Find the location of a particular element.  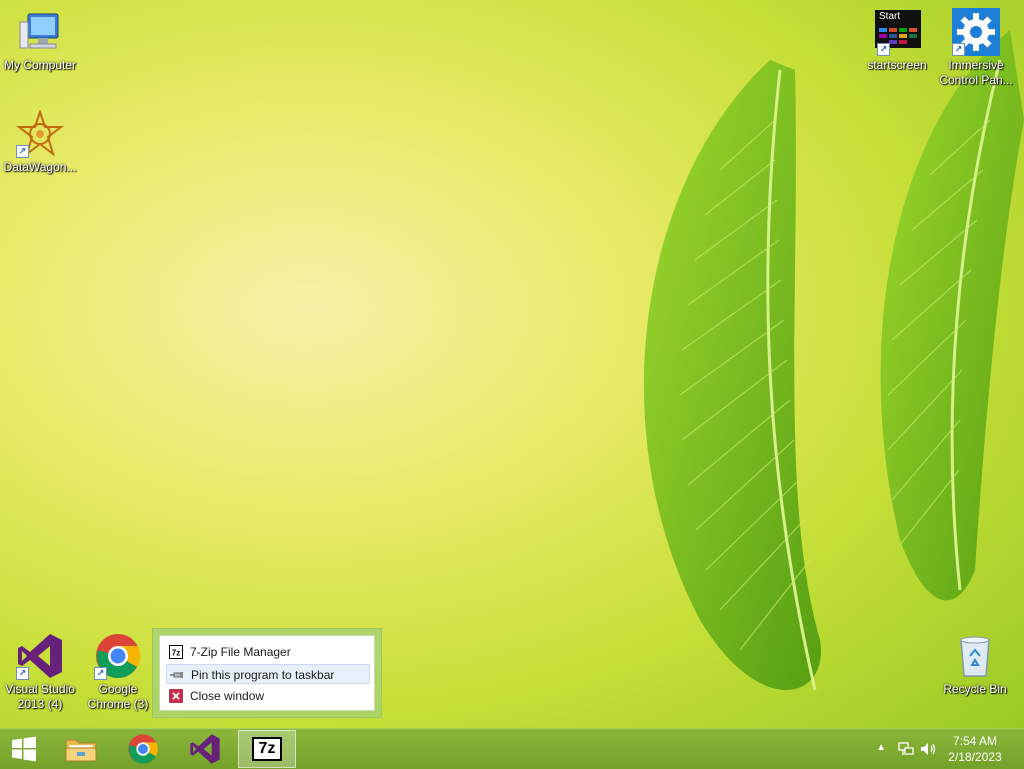

visual-studio-icon is located at coordinates (205, 749).